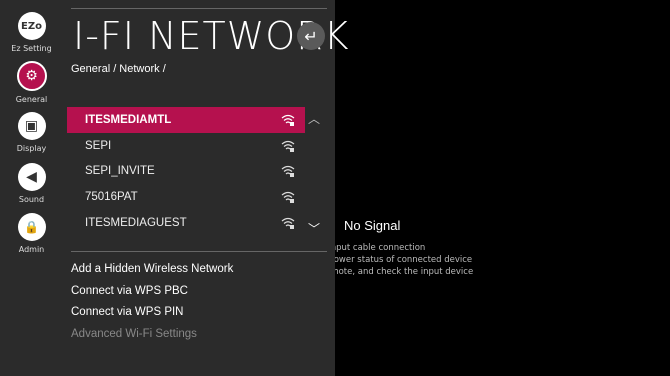  I want to click on display-icon: ▣, so click(31, 126).